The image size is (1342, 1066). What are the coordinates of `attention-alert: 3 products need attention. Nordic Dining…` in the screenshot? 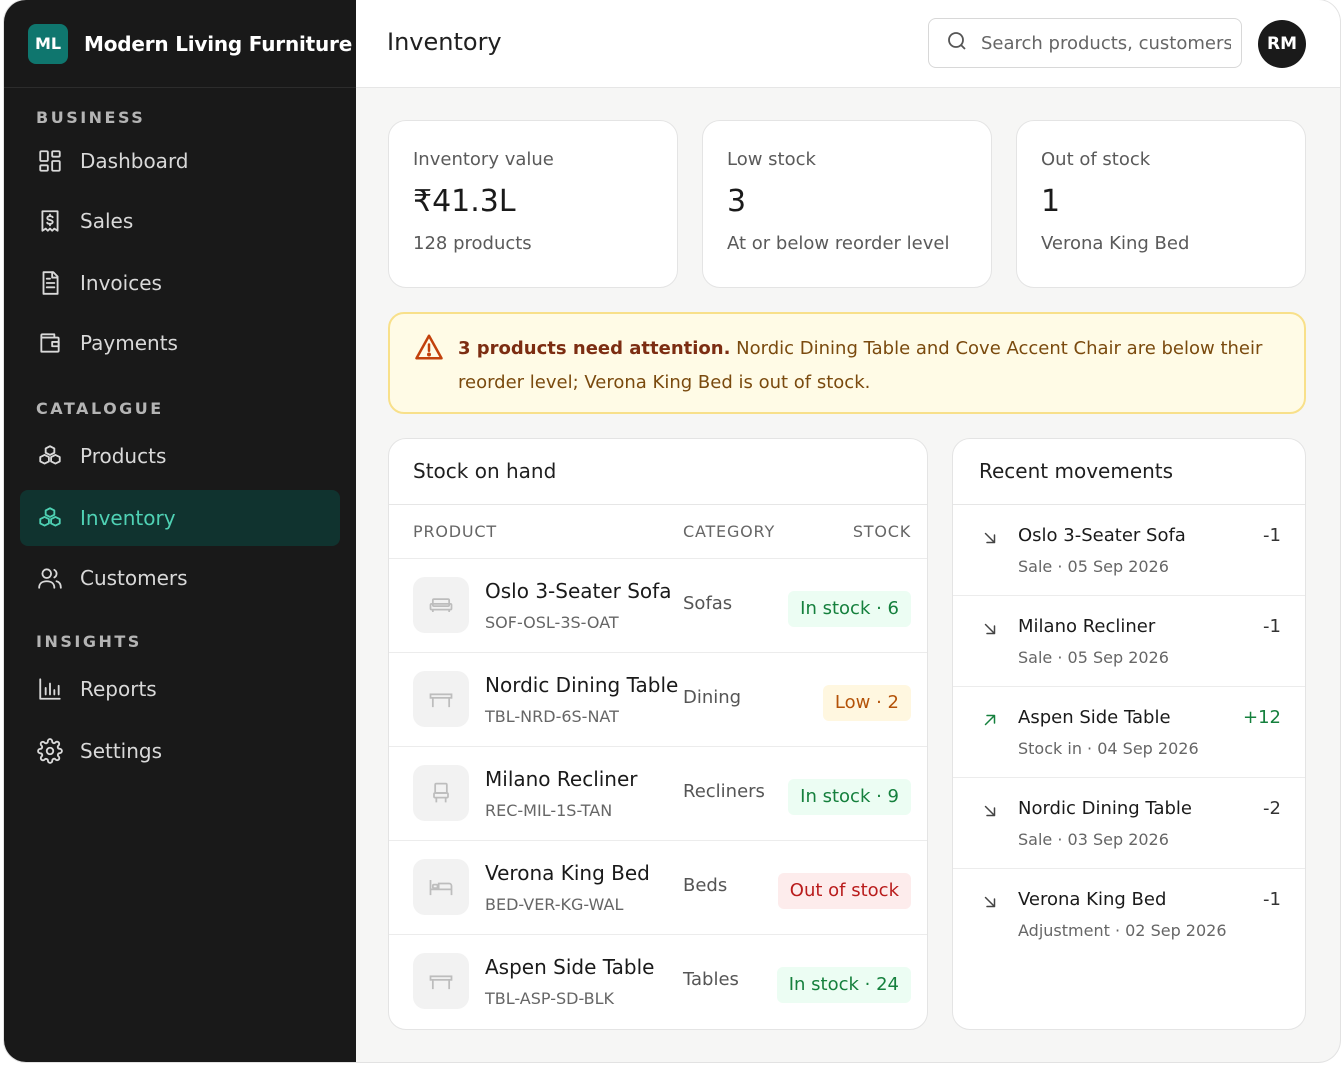 It's located at (847, 363).